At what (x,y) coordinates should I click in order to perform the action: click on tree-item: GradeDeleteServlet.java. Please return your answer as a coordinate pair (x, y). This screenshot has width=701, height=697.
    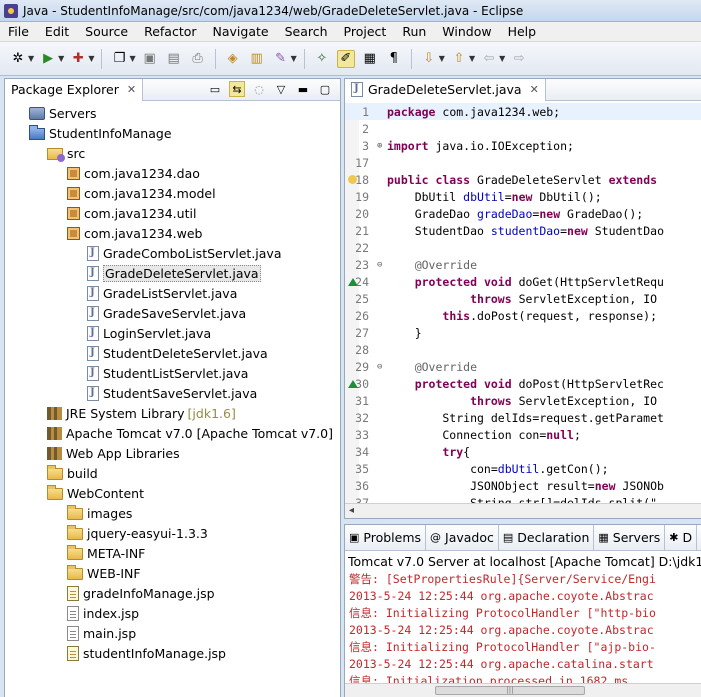
    Looking at the image, I should click on (172, 273).